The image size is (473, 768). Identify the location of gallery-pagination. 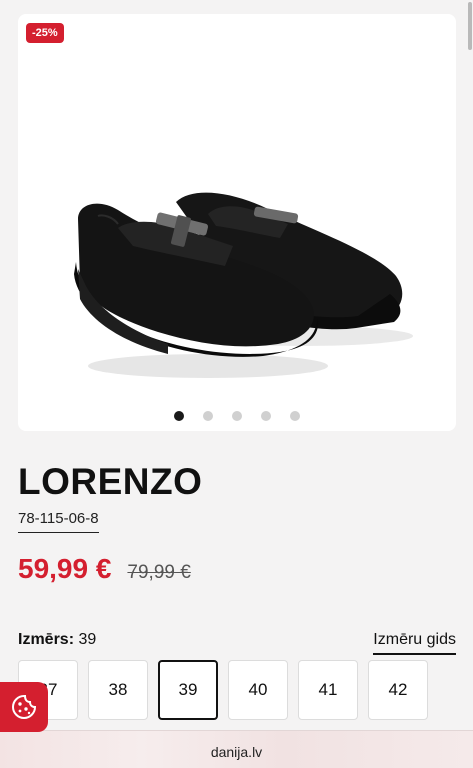
(237, 416).